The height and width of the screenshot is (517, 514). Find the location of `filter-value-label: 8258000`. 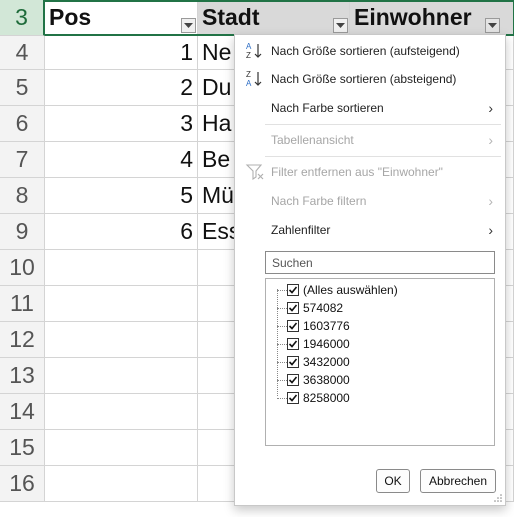

filter-value-label: 8258000 is located at coordinates (326, 398).